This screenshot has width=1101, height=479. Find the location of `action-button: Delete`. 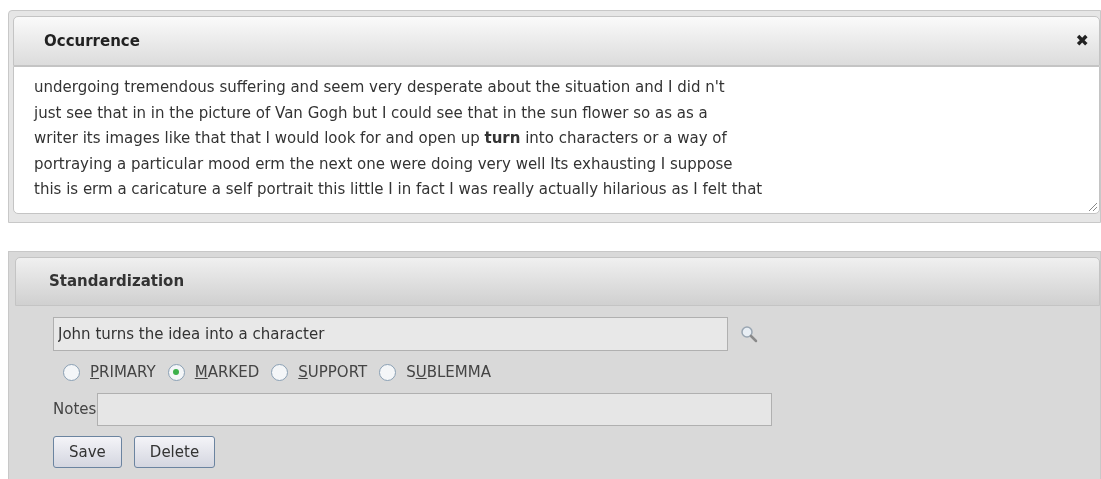

action-button: Delete is located at coordinates (174, 452).